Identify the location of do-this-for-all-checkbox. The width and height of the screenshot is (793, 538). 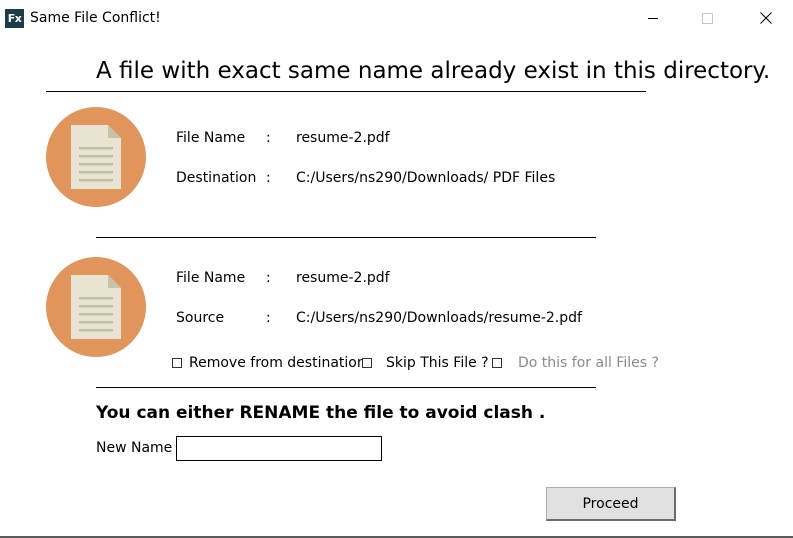
(497, 363).